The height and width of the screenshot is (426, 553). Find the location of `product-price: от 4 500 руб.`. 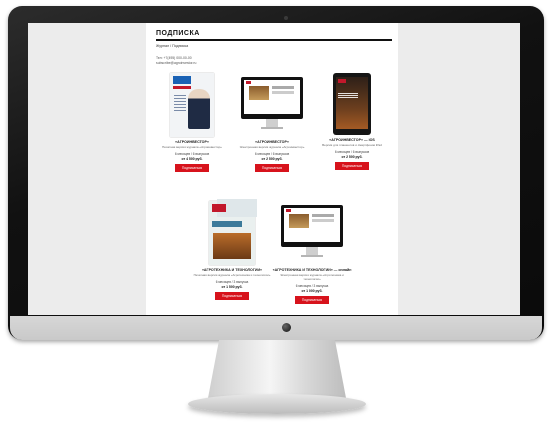

product-price: от 4 500 руб. is located at coordinates (192, 159).